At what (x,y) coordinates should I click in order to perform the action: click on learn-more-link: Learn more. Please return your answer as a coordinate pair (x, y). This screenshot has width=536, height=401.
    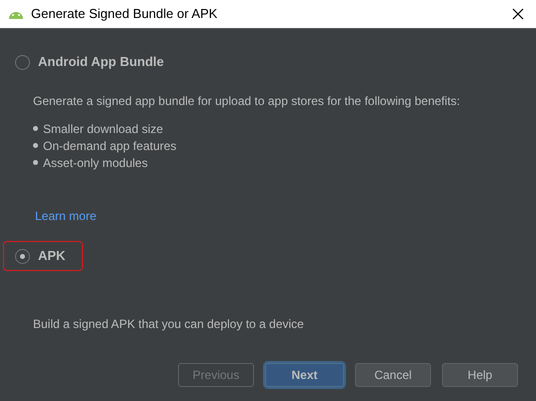
    Looking at the image, I should click on (65, 216).